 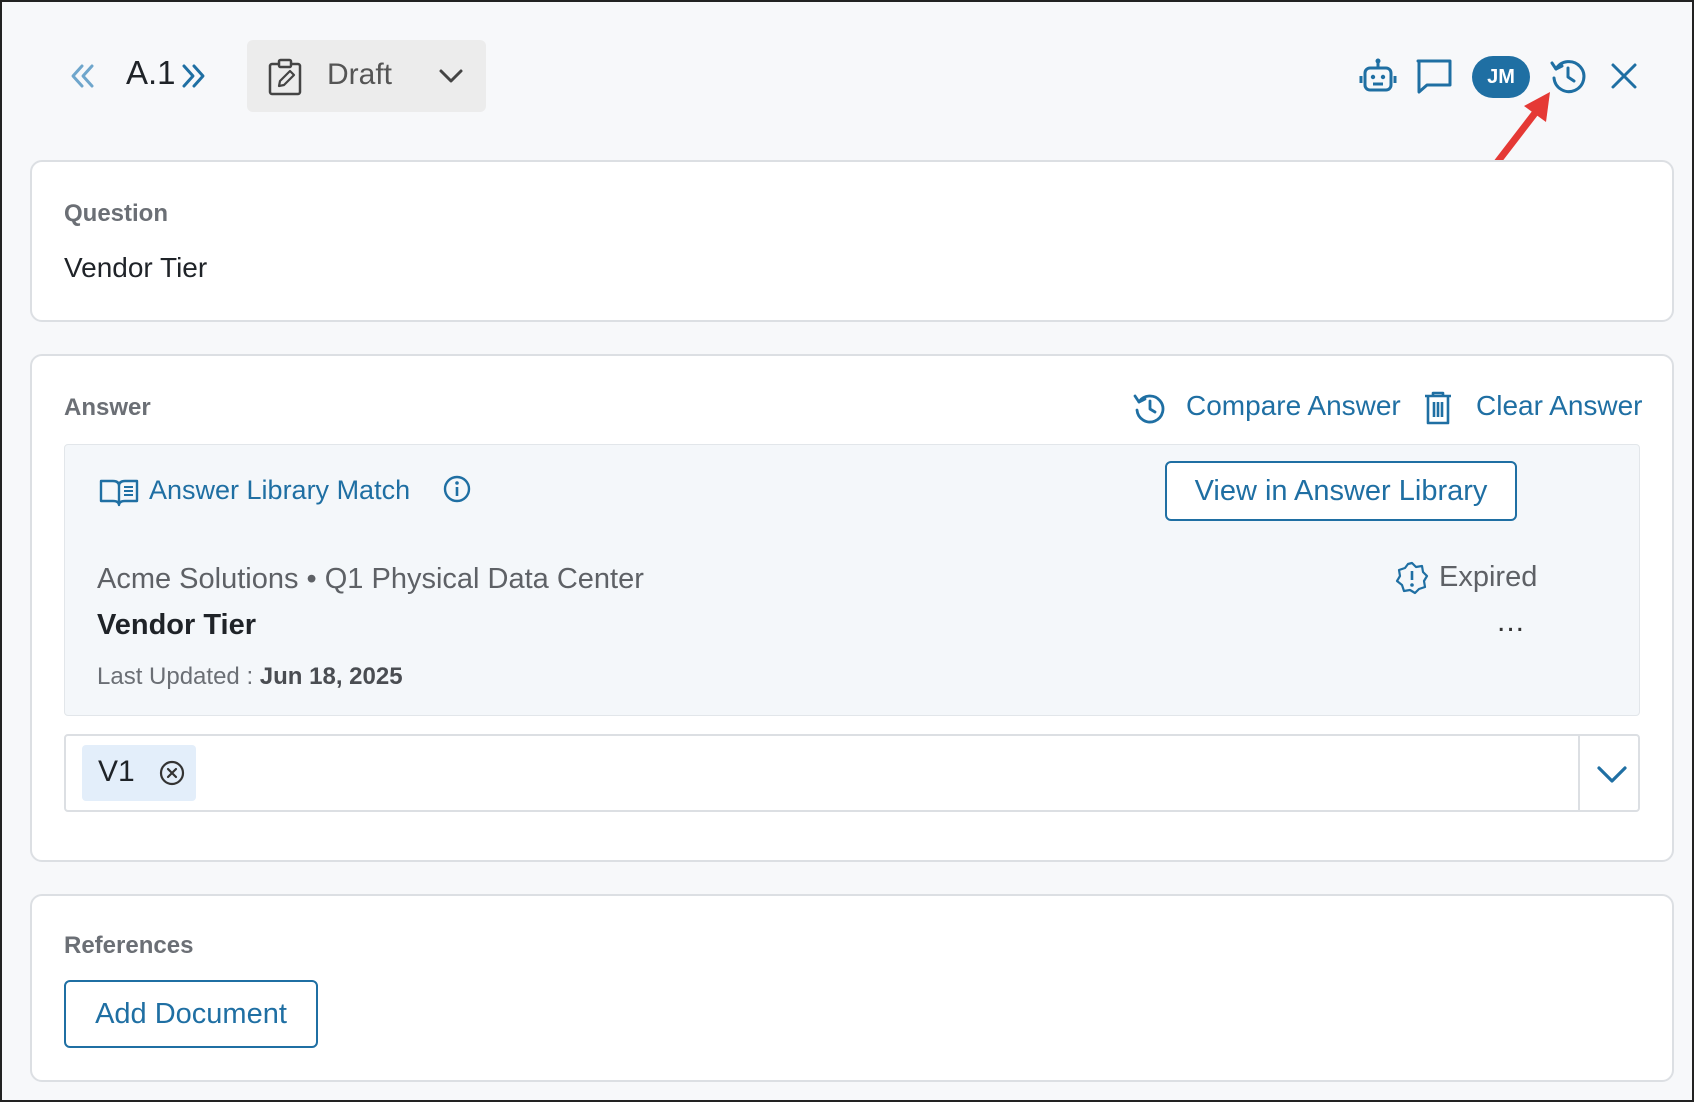 I want to click on top-bar: A.1 Draft JM, so click(x=852, y=76).